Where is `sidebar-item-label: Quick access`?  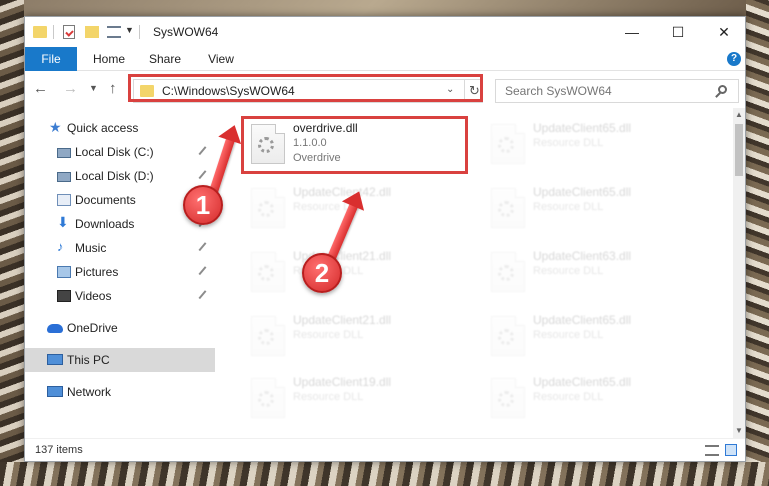
sidebar-item-label: Quick access is located at coordinates (103, 128).